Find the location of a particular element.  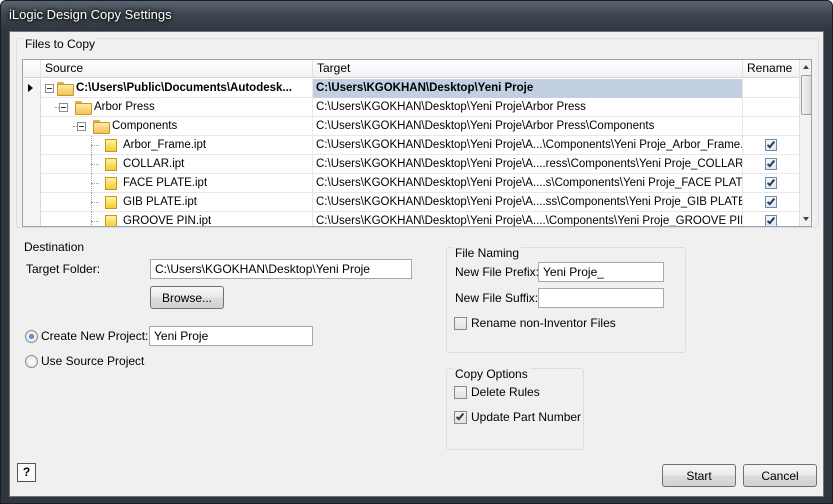

source-cell: FACE PLATE.ipt is located at coordinates (177, 183).